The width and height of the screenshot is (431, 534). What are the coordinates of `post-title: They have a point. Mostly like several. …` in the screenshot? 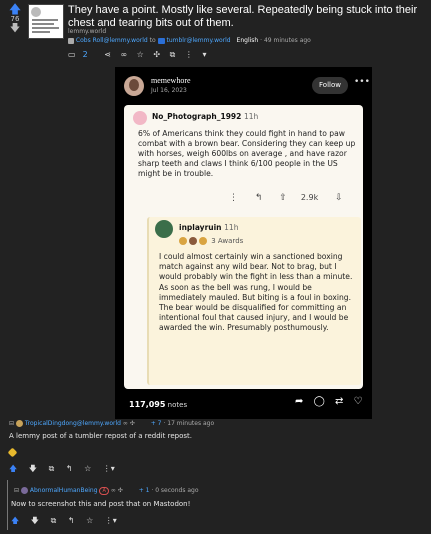 It's located at (248, 17).